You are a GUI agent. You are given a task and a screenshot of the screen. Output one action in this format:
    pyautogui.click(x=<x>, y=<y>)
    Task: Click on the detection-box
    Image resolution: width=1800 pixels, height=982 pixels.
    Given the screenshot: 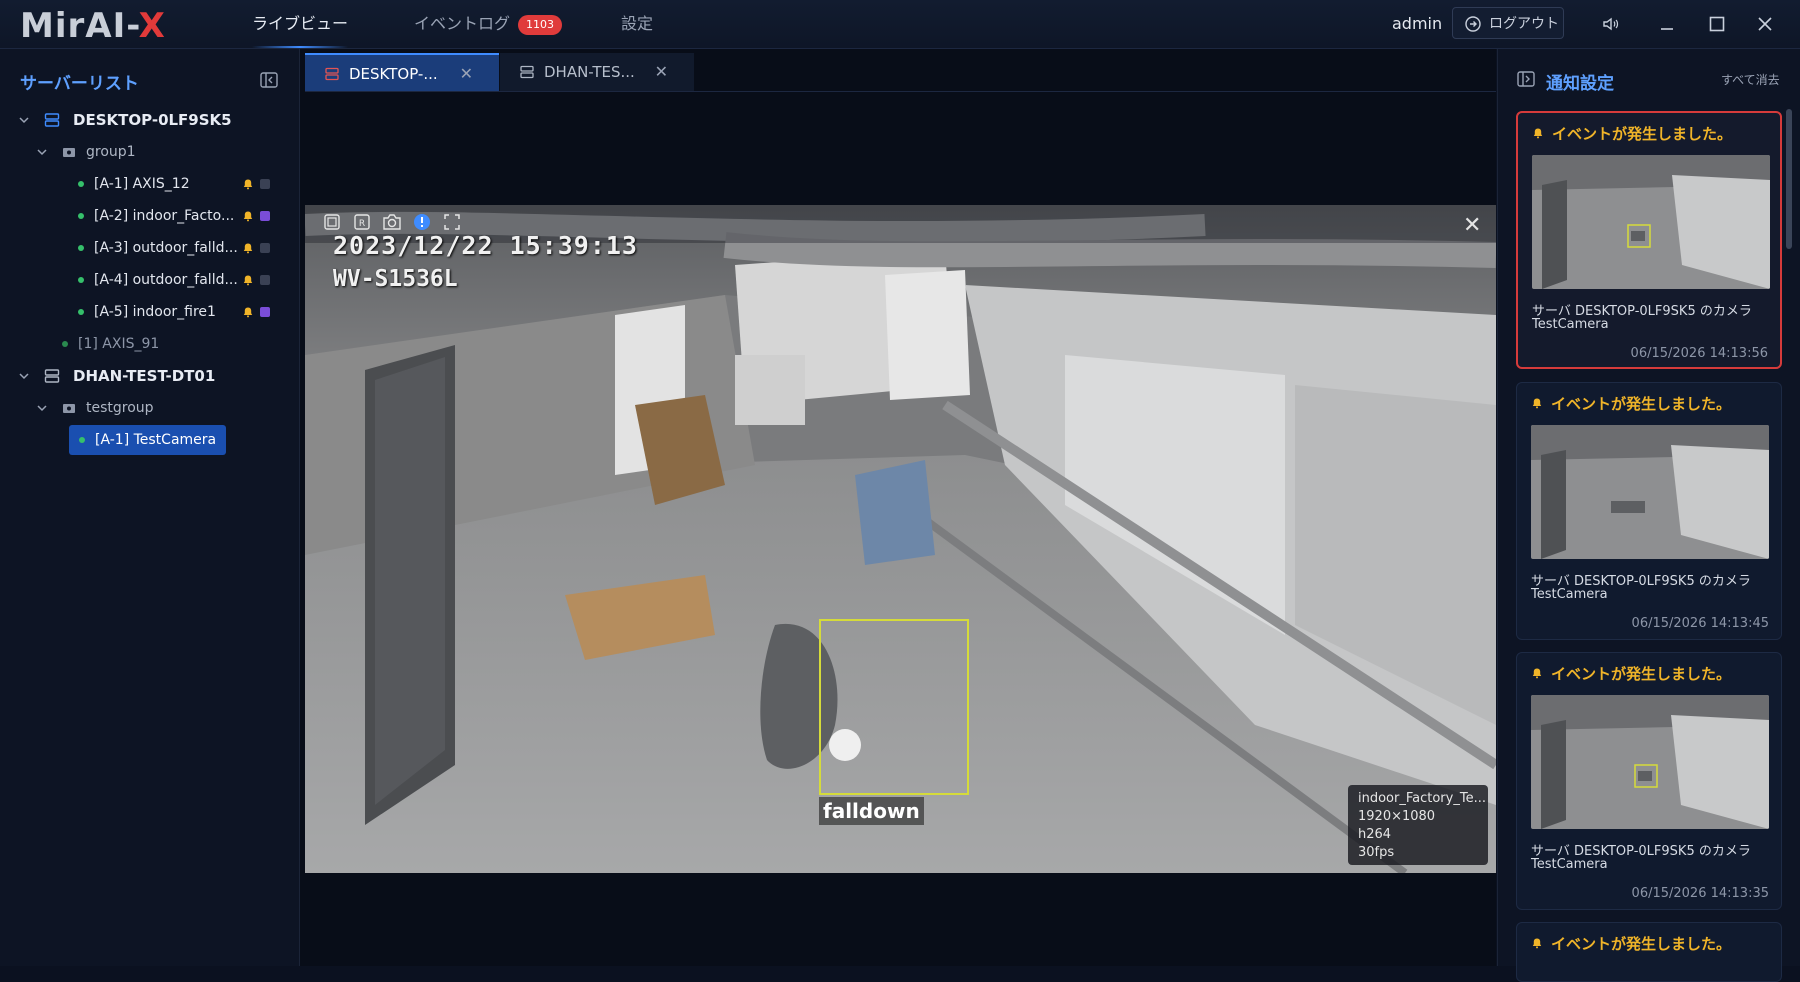 What is the action you would take?
    pyautogui.click(x=894, y=707)
    